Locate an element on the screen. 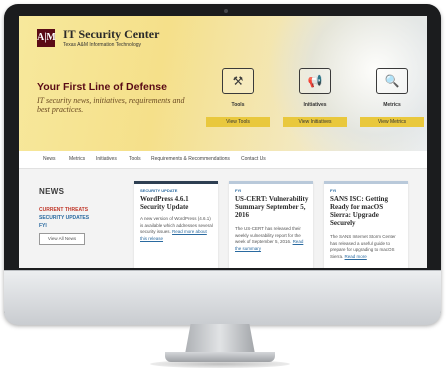  nav-metrics: Metrics is located at coordinates (77, 159).